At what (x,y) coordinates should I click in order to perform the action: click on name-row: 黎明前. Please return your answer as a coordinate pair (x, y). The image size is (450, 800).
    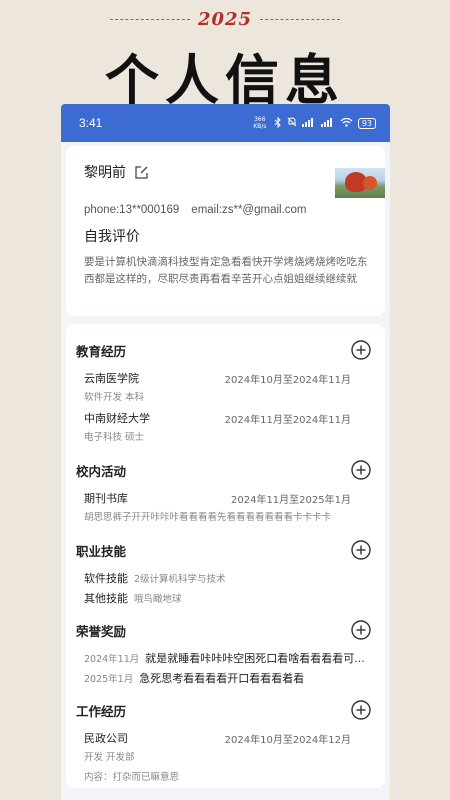
    Looking at the image, I should click on (226, 172).